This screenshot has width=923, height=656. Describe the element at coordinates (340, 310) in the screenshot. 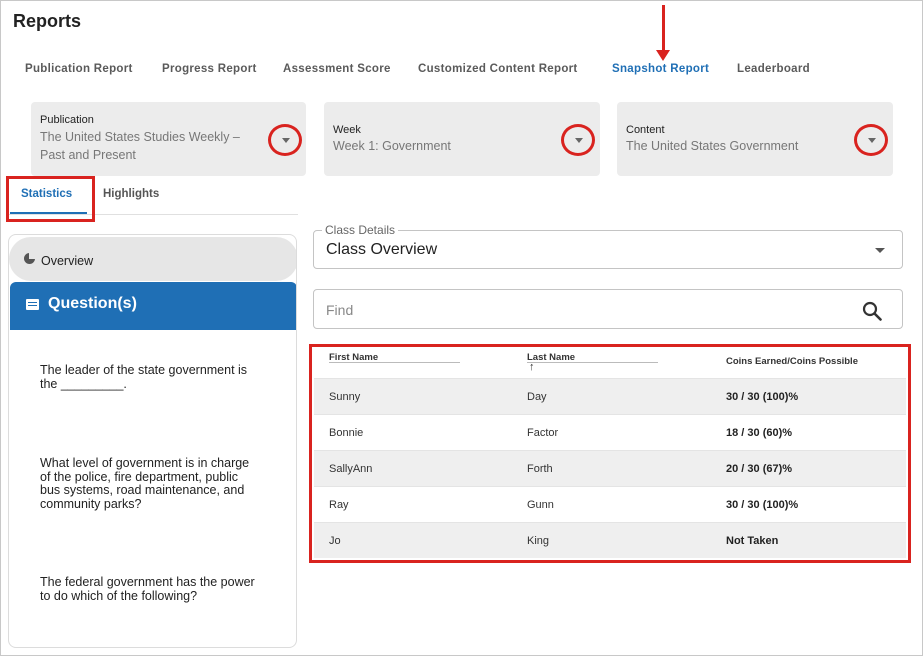

I see `search-placeholder: Find` at that location.